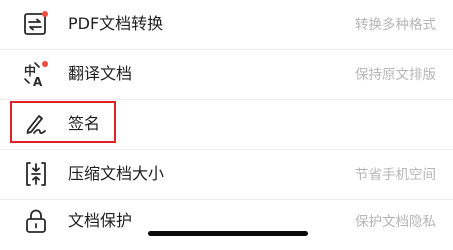  What do you see at coordinates (116, 23) in the screenshot?
I see `list-item-label: PDF文档转换` at bounding box center [116, 23].